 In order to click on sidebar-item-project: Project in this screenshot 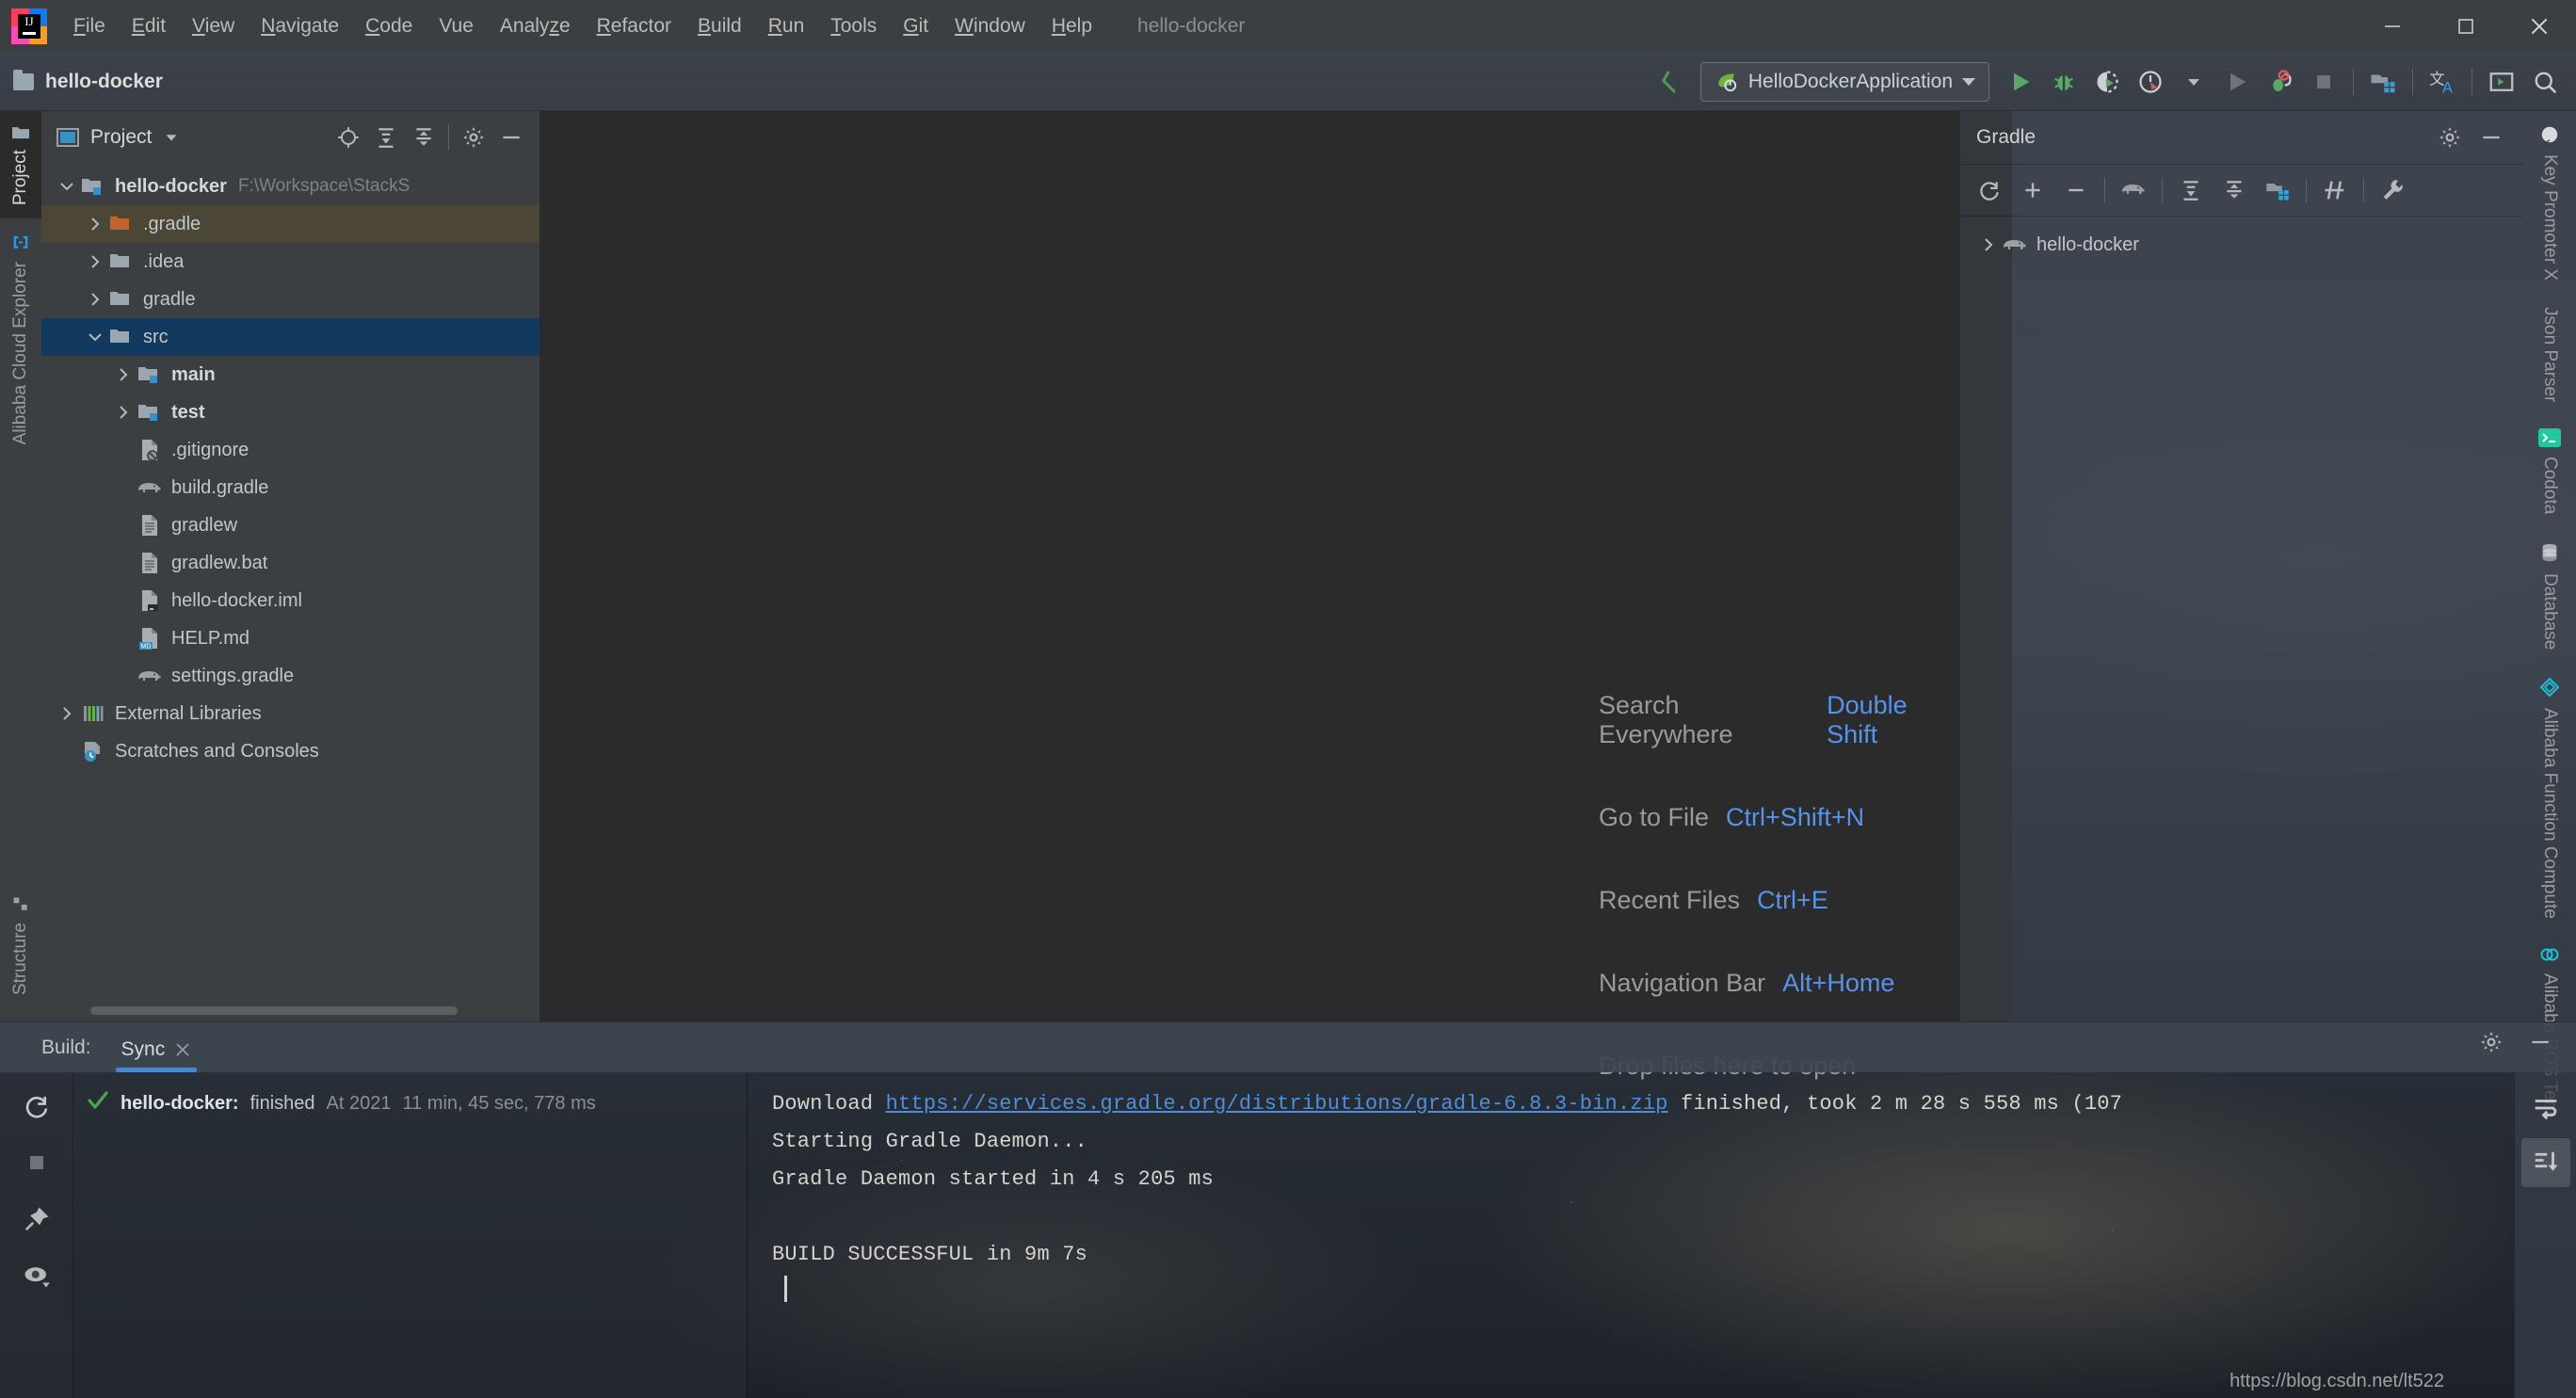, I will do `click(20, 165)`.